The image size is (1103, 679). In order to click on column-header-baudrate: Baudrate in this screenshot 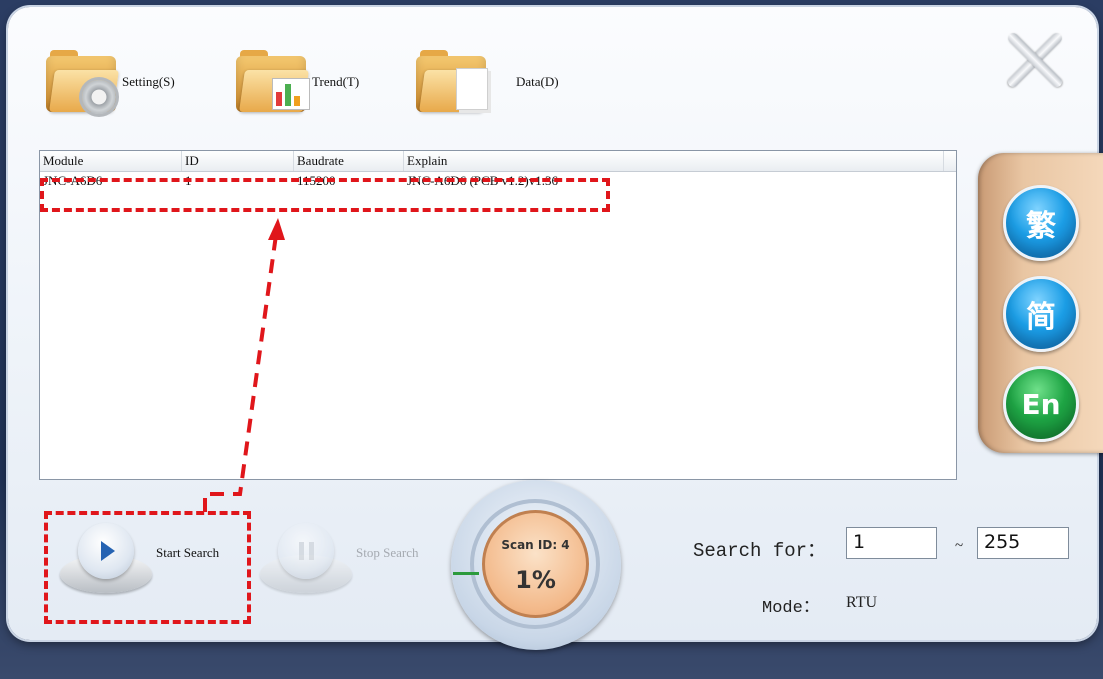, I will do `click(349, 161)`.